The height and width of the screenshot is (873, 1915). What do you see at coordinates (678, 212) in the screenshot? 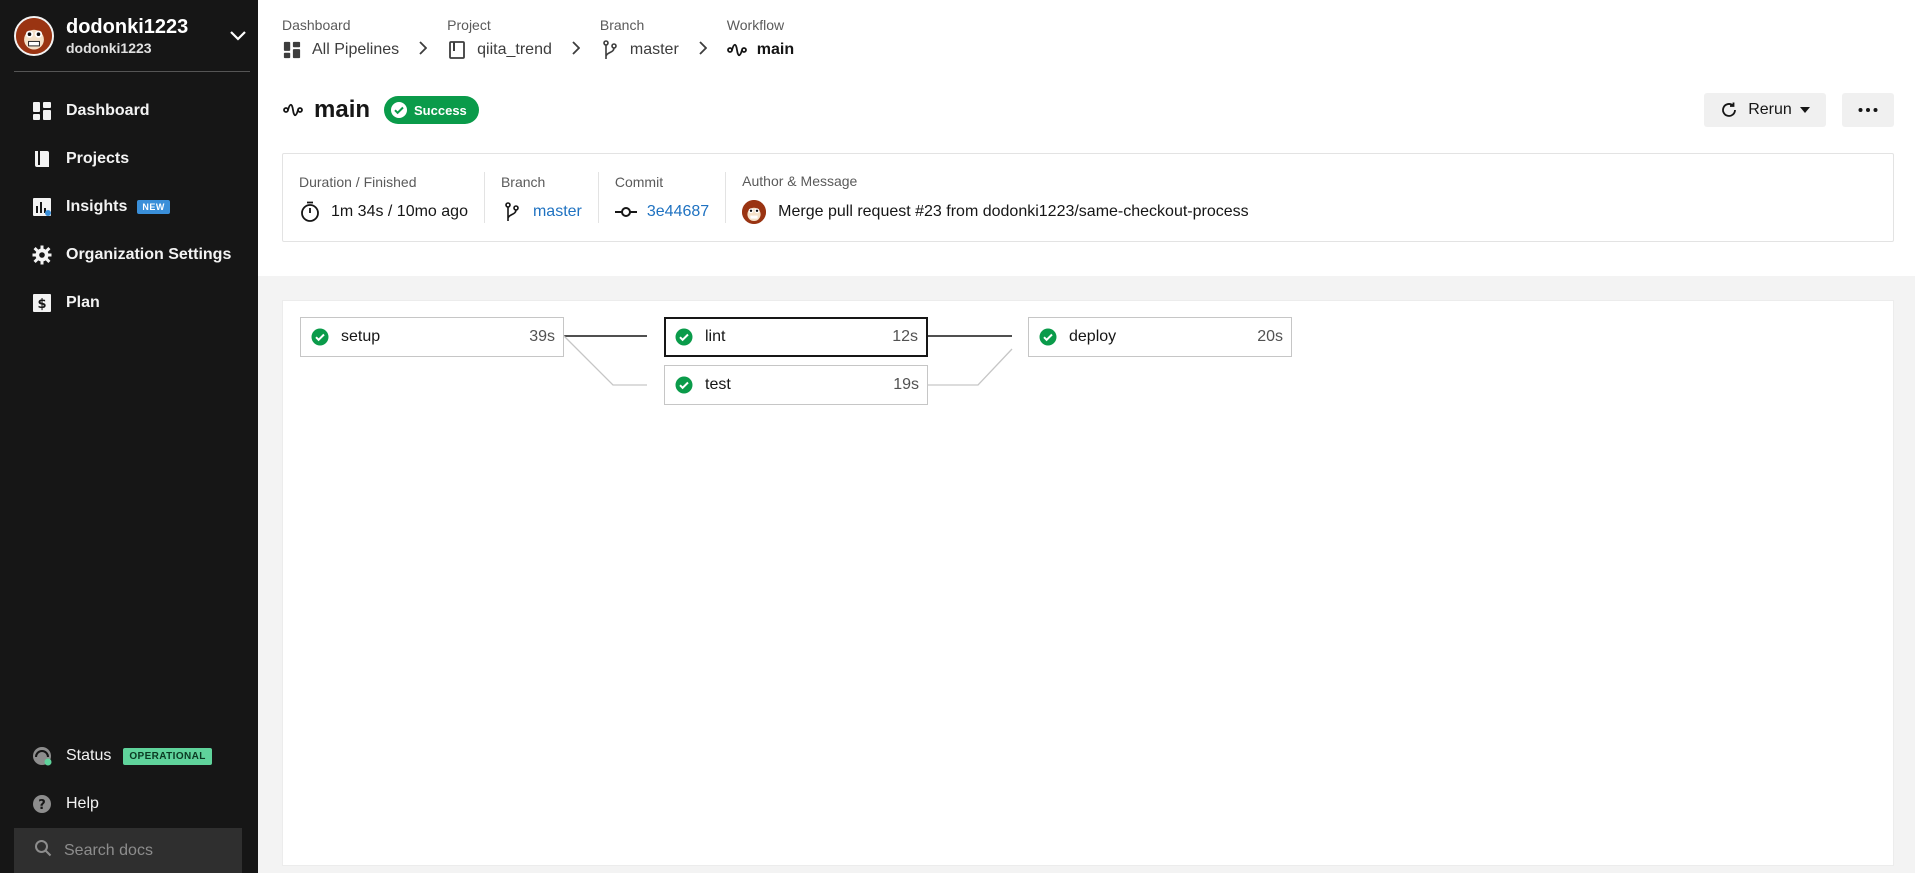
I see `commit-link: 3e44687` at bounding box center [678, 212].